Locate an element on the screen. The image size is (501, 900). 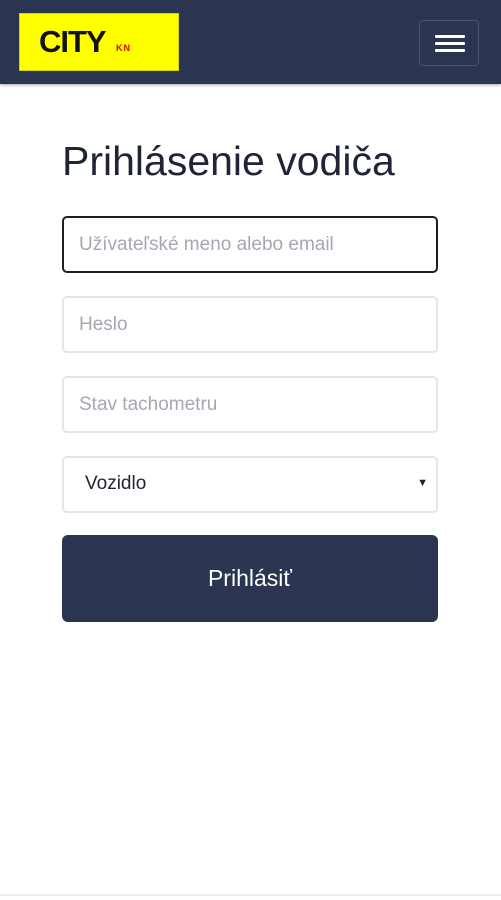
page-title: Prihlásenie vodiča is located at coordinates (228, 161).